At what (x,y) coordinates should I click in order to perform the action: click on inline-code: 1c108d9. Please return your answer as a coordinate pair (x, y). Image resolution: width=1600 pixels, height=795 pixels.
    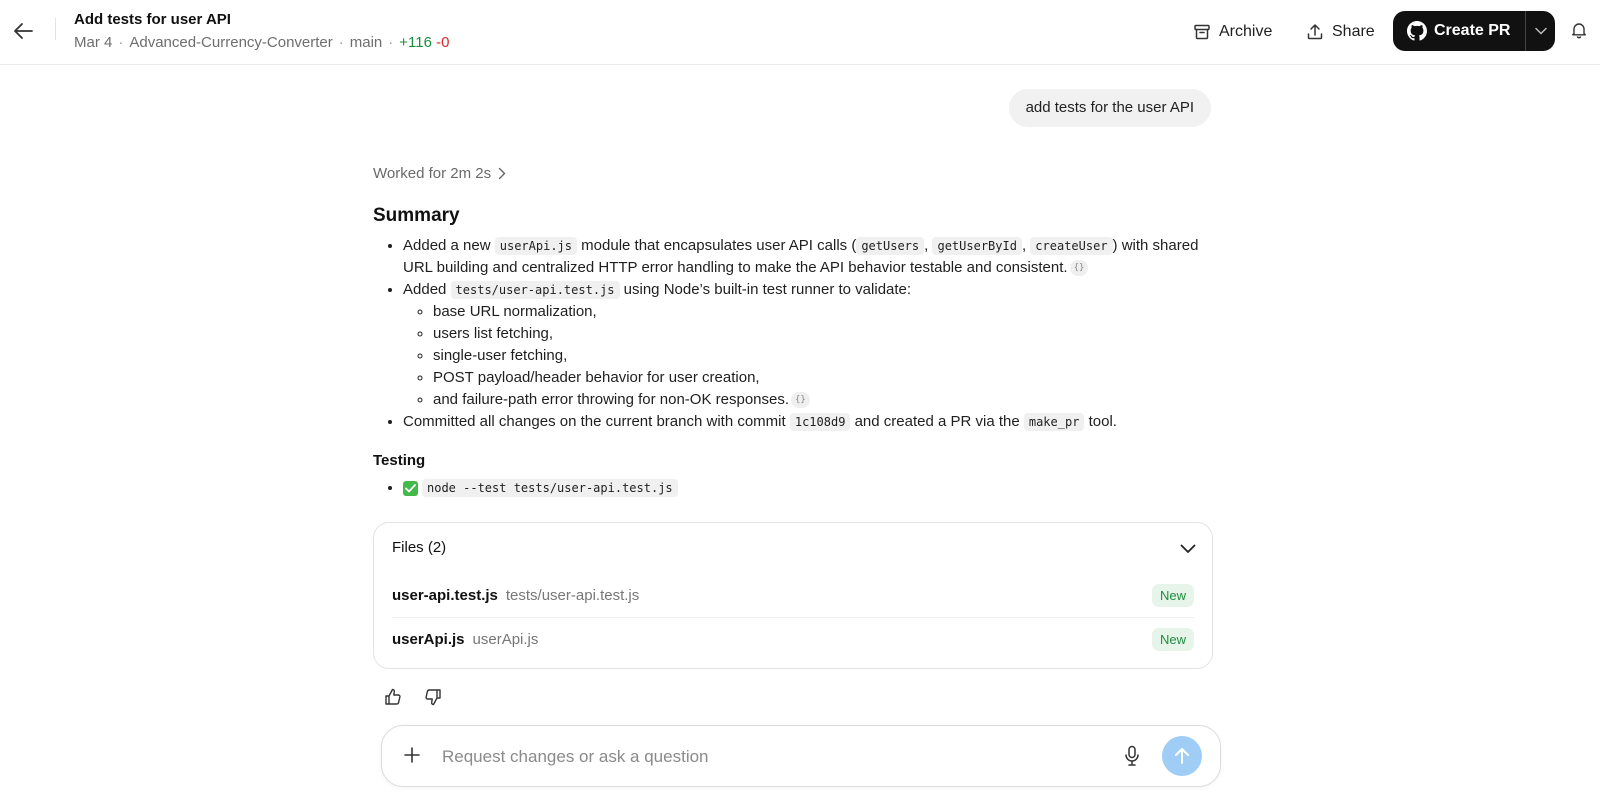
    Looking at the image, I should click on (820, 422).